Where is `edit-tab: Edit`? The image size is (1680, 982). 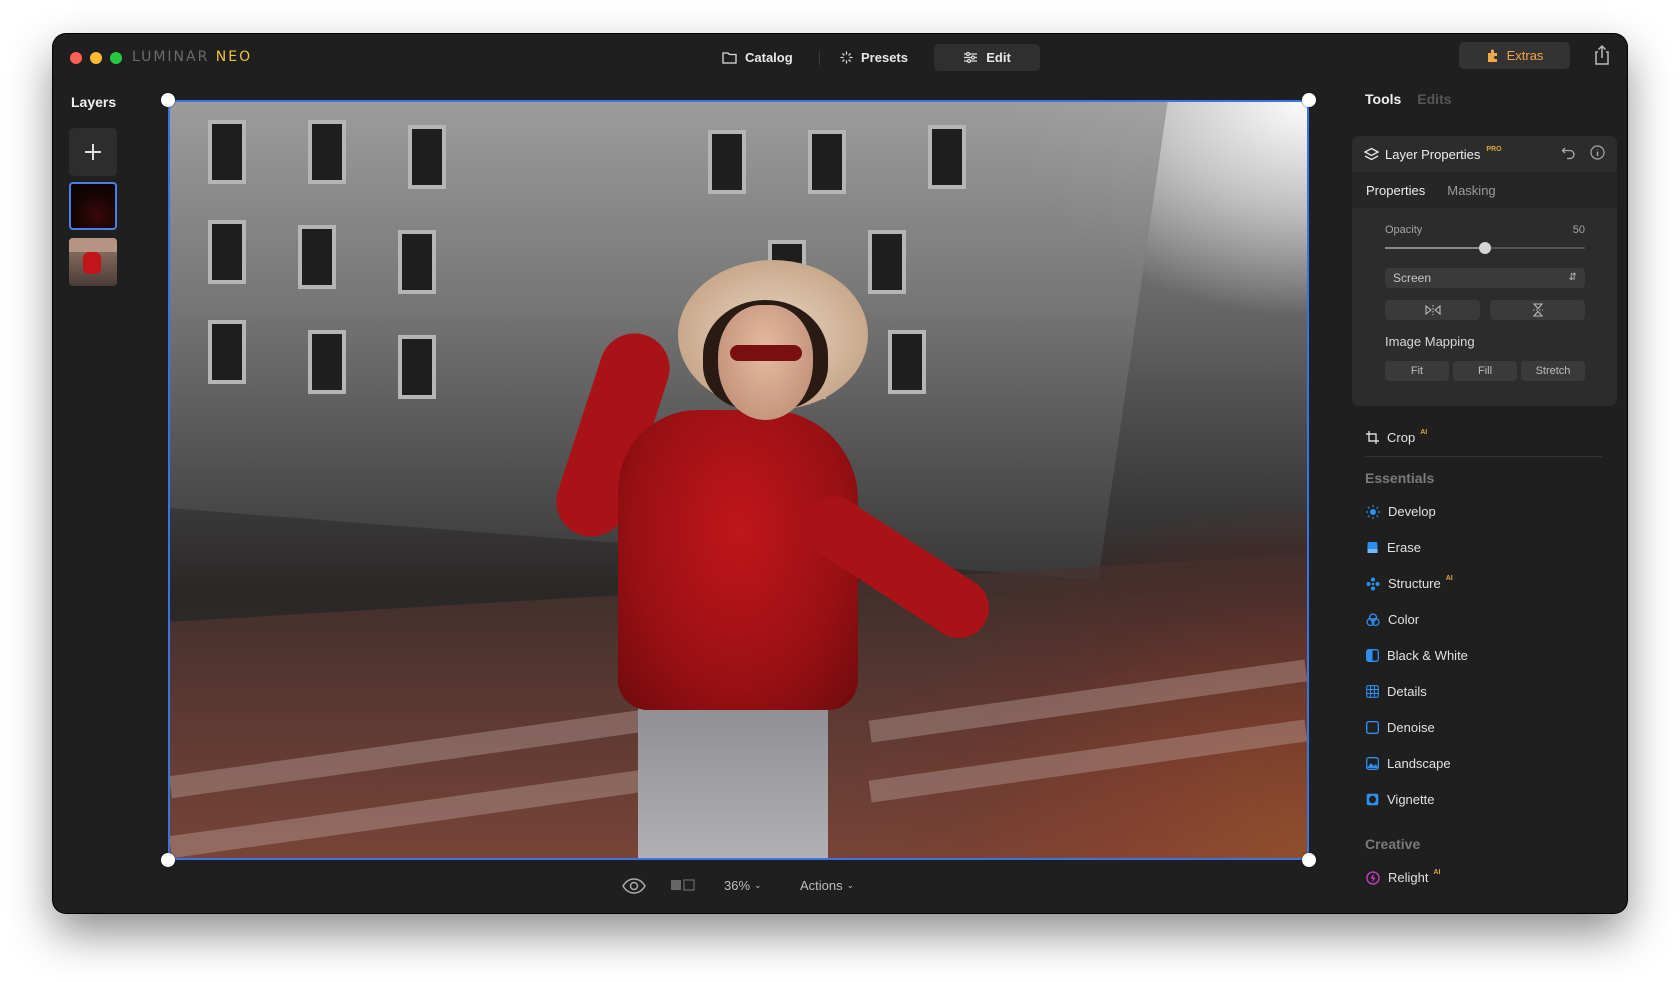 edit-tab: Edit is located at coordinates (987, 57).